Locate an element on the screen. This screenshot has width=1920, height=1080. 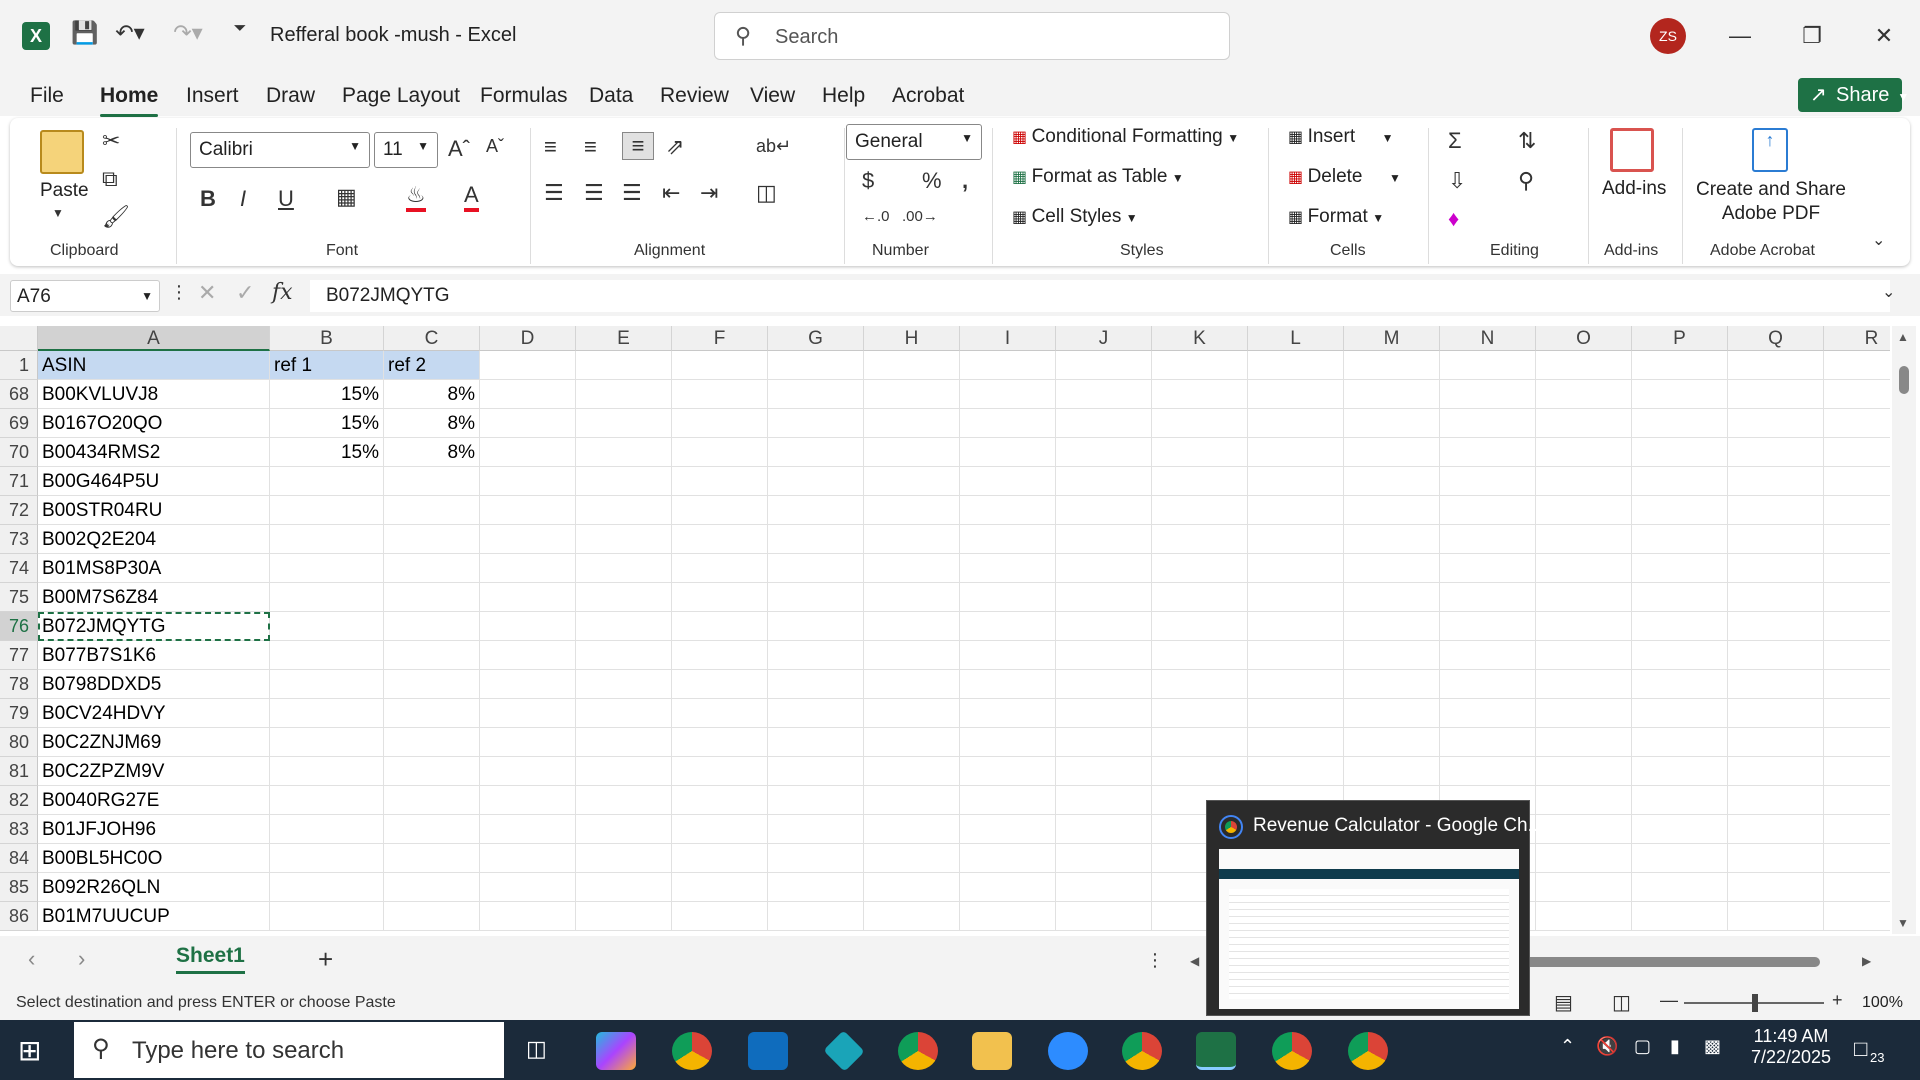
cell-p85 is located at coordinates (1680, 887).